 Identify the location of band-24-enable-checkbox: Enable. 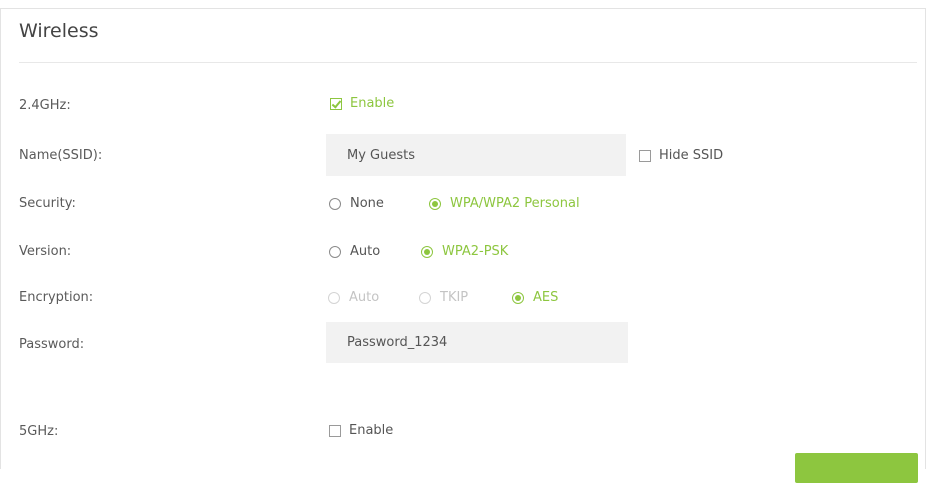
(362, 103).